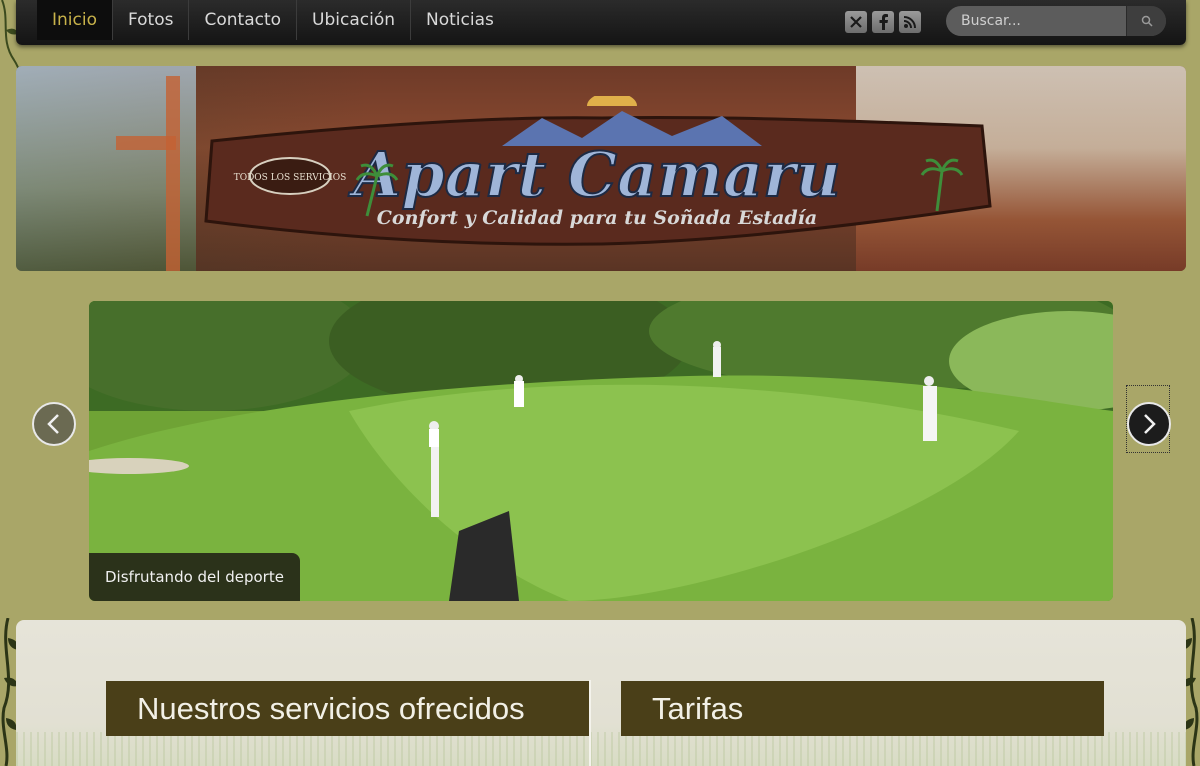 Image resolution: width=1200 pixels, height=766 pixels. I want to click on slider-next-button, so click(1149, 424).